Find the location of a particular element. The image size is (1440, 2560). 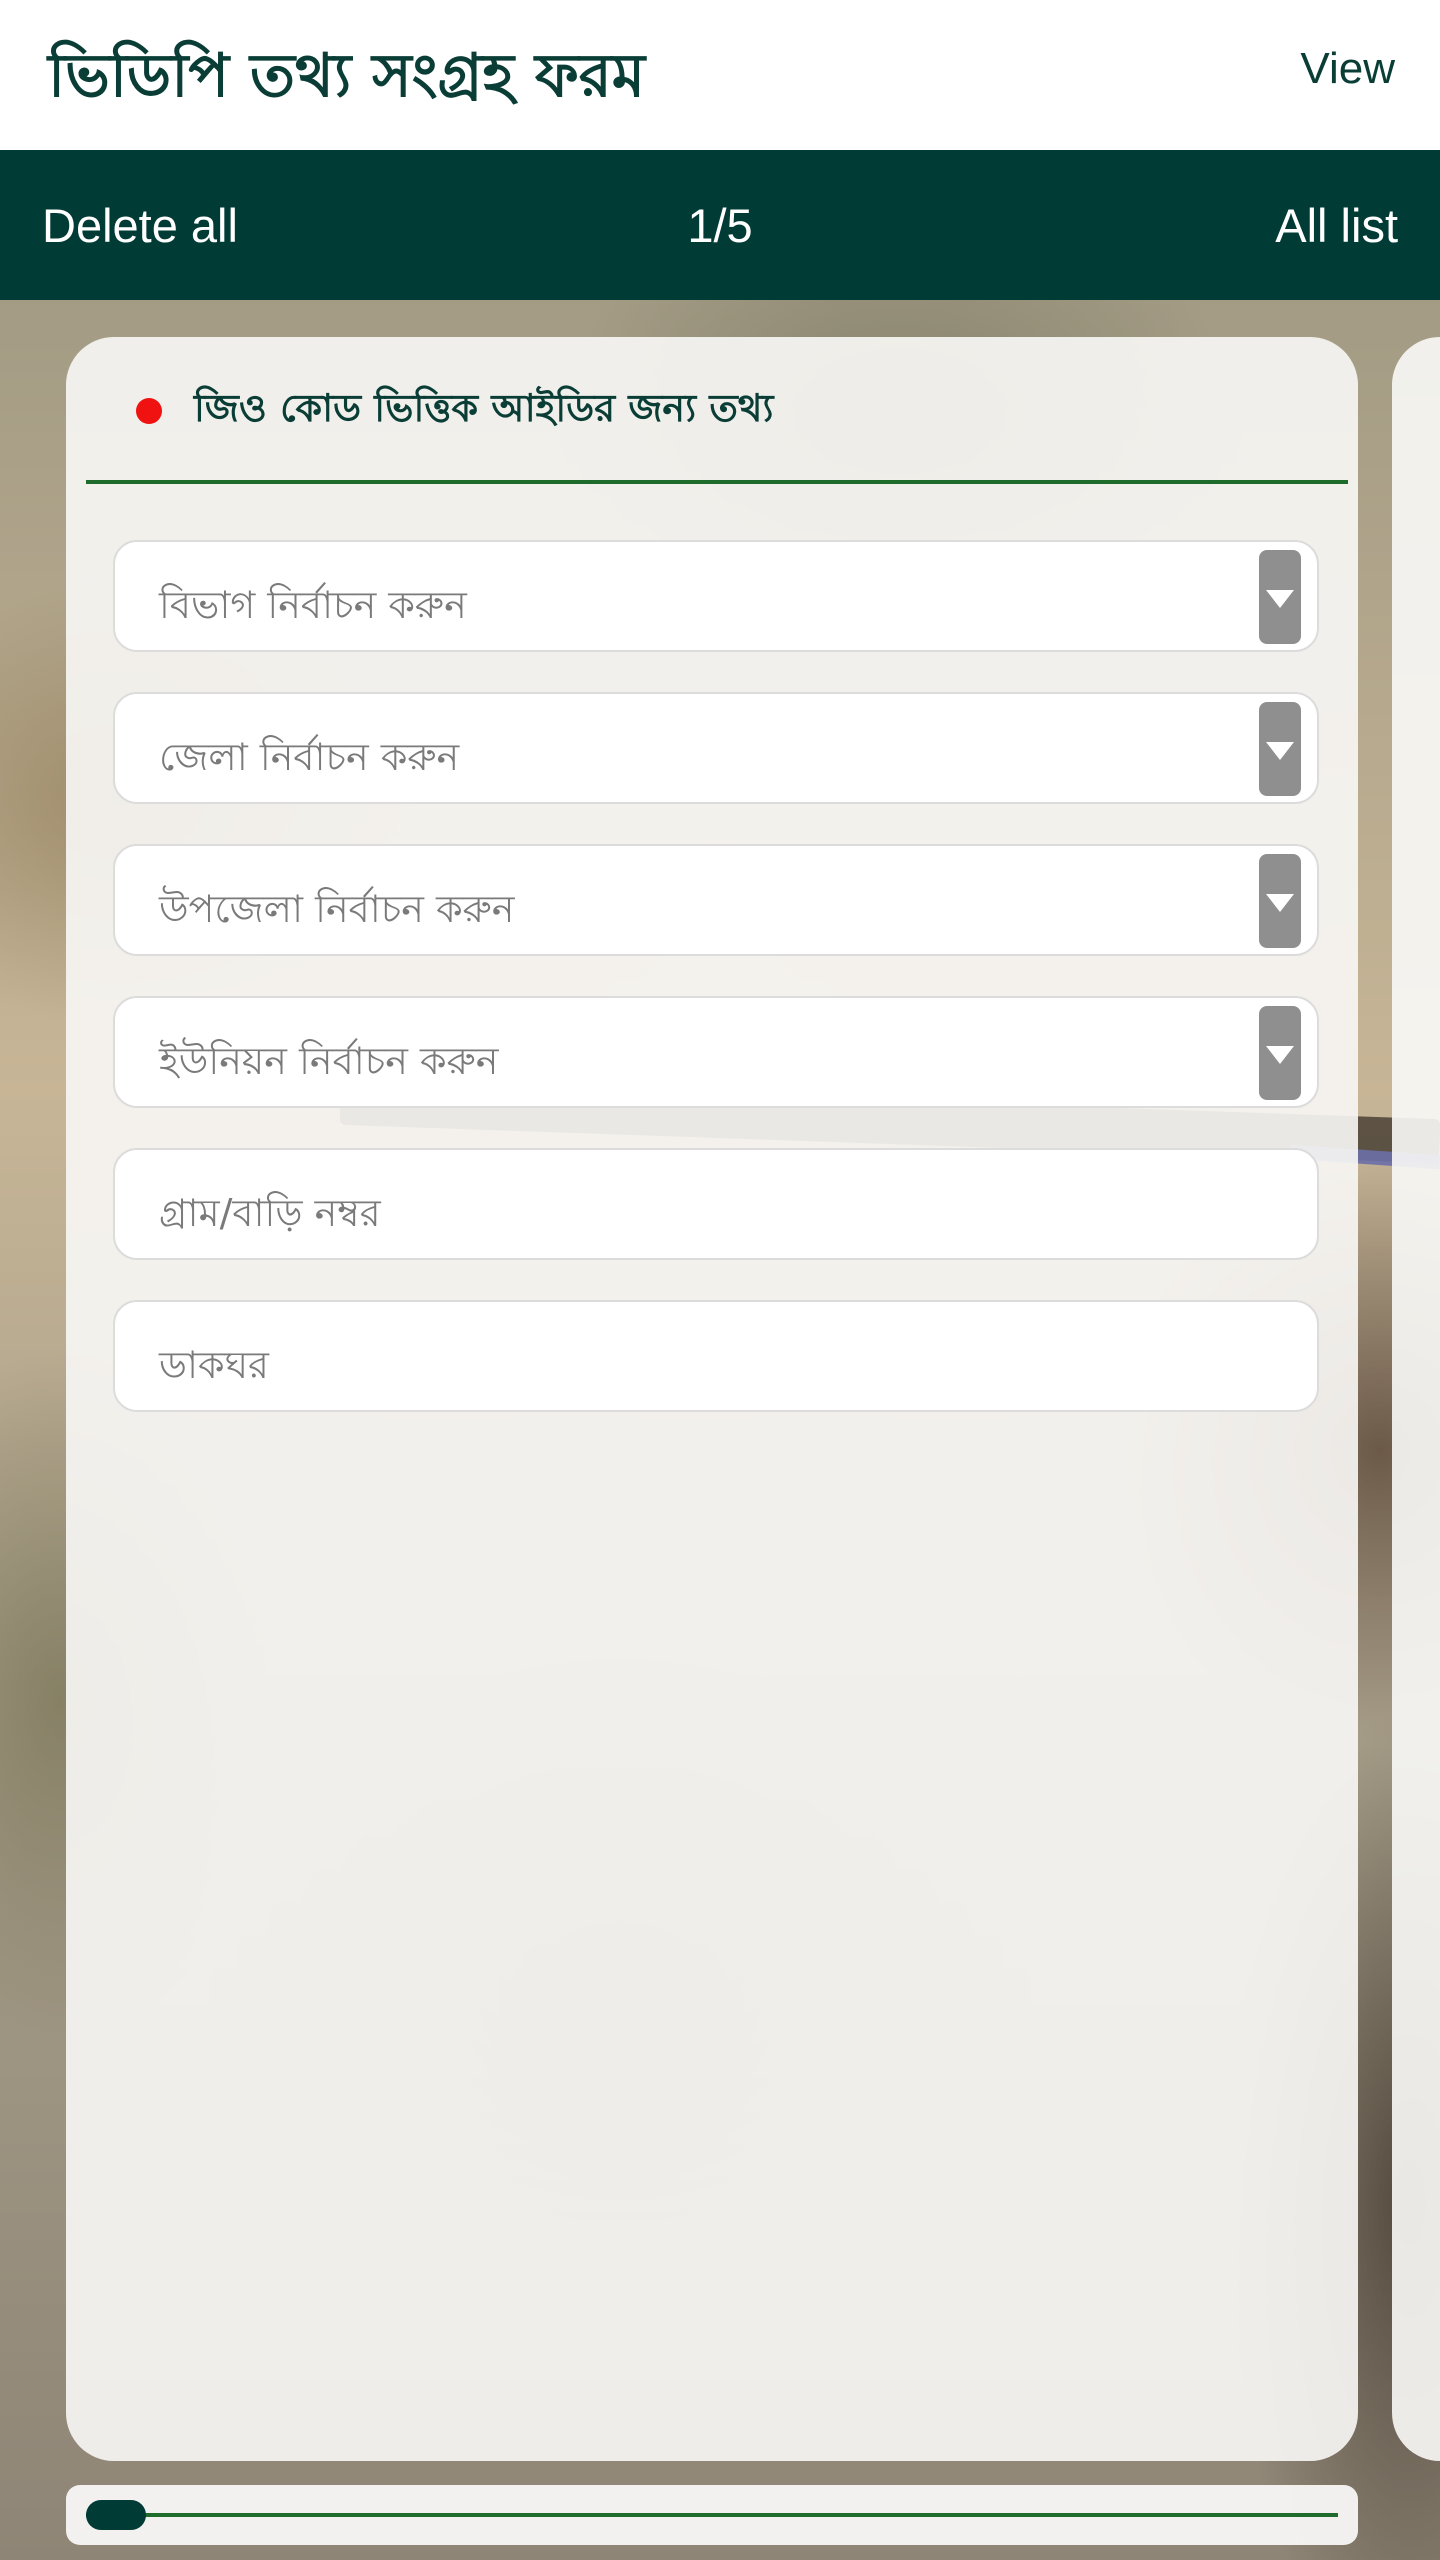

village-house-number-input: গ্রাম/বাড়ি নম্বর is located at coordinates (716, 1204).